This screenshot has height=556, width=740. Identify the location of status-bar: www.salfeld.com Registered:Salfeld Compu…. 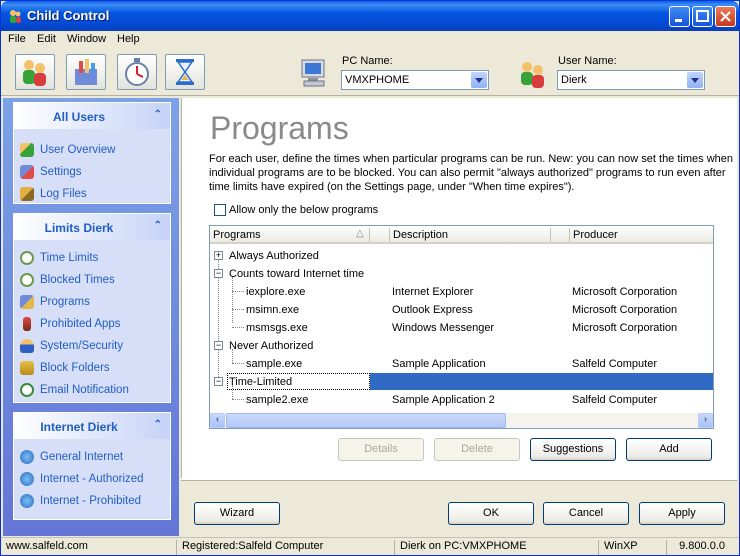
(370, 546).